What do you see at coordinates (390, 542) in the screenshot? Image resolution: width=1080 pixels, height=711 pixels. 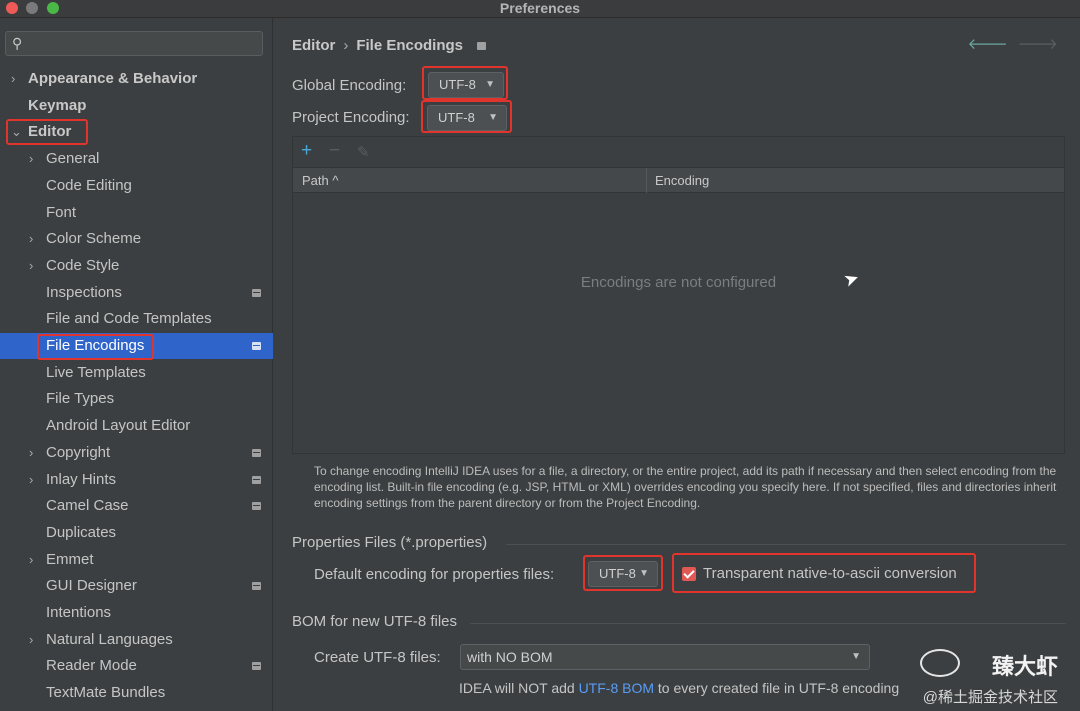 I see `properties-section-title: Properties Files (*.properties)` at bounding box center [390, 542].